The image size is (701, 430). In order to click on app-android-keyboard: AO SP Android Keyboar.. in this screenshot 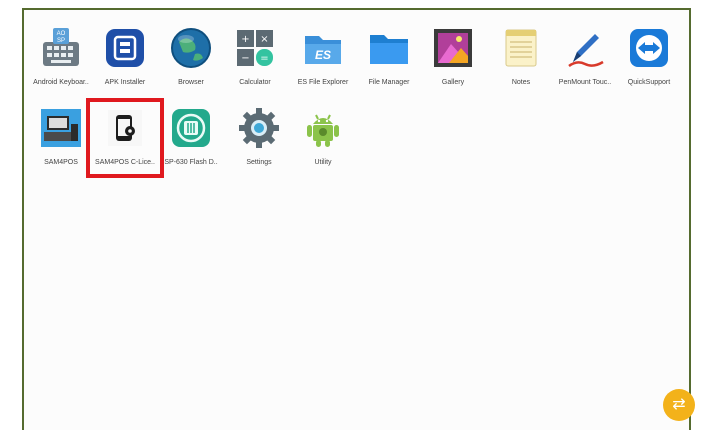, I will do `click(61, 61)`.